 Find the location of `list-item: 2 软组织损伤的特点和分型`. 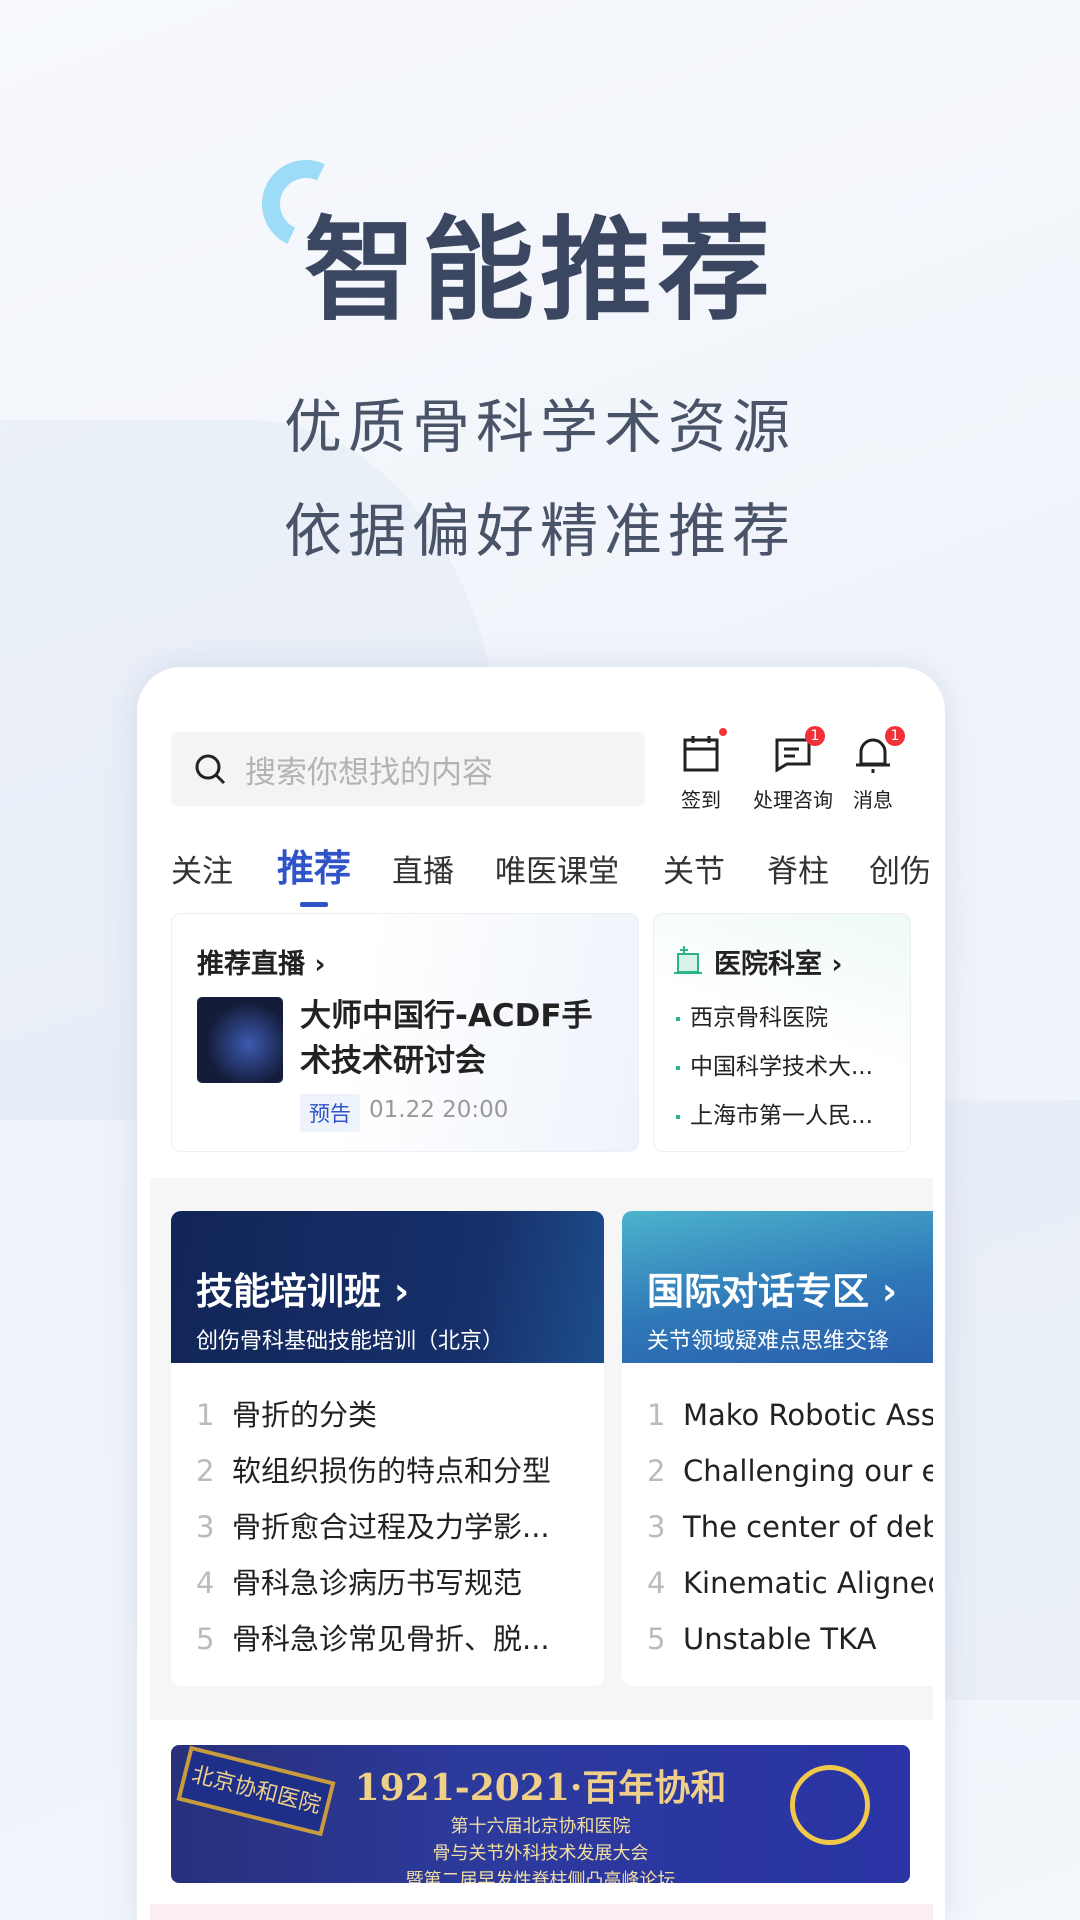

list-item: 2 软组织损伤的特点和分型 is located at coordinates (387, 1471).